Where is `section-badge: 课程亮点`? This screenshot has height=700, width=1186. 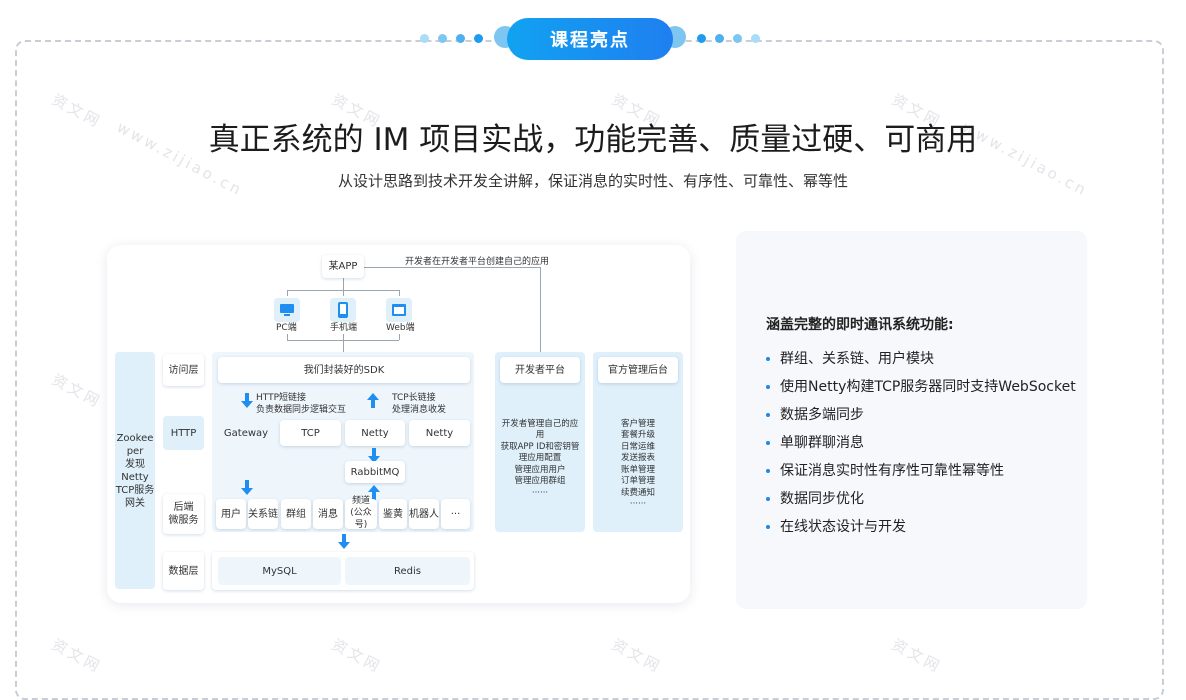
section-badge: 课程亮点 is located at coordinates (590, 39).